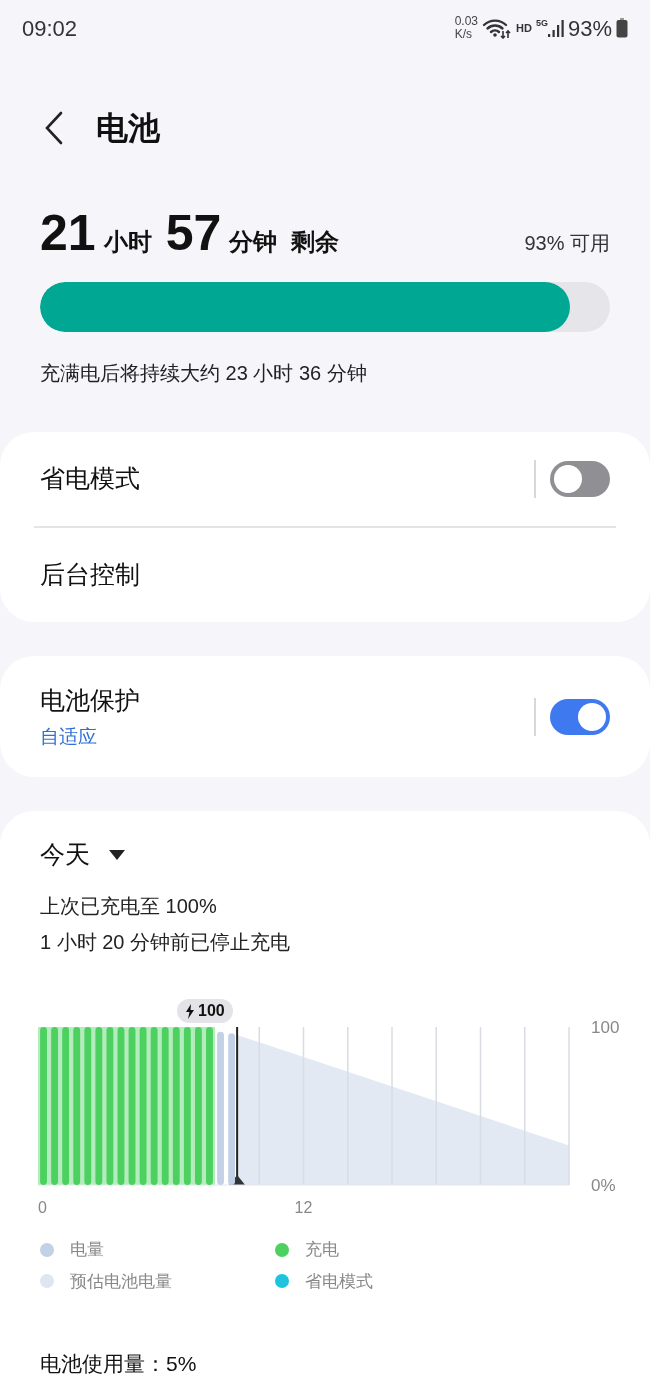 Image resolution: width=650 pixels, height=1394 pixels. Describe the element at coordinates (117, 855) in the screenshot. I see `caret-icon` at that location.